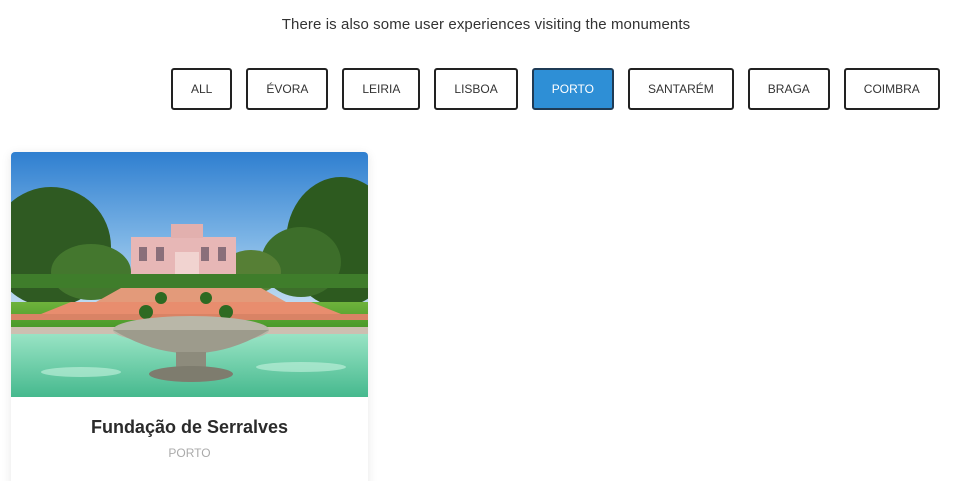 This screenshot has width=972, height=481. What do you see at coordinates (572, 89) in the screenshot?
I see `filter-porto-button: PORTO` at bounding box center [572, 89].